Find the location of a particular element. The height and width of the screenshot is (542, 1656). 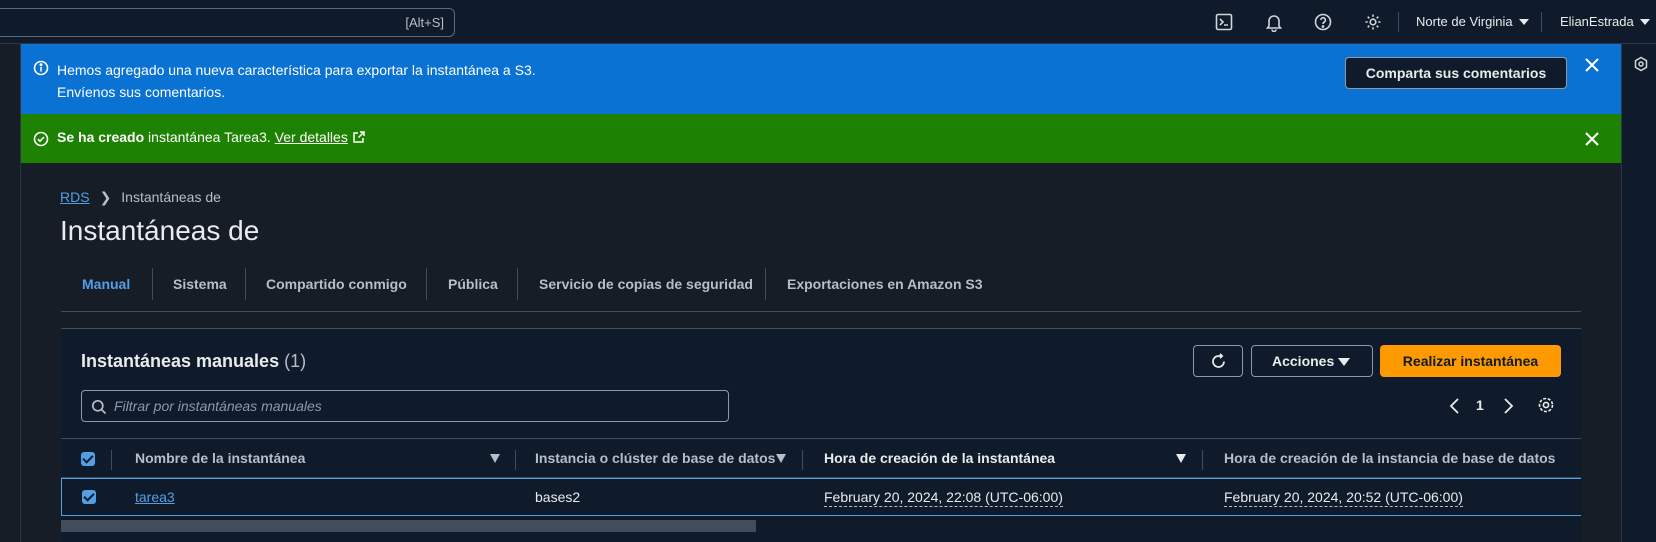

preferences-gear-icon is located at coordinates (1546, 405).